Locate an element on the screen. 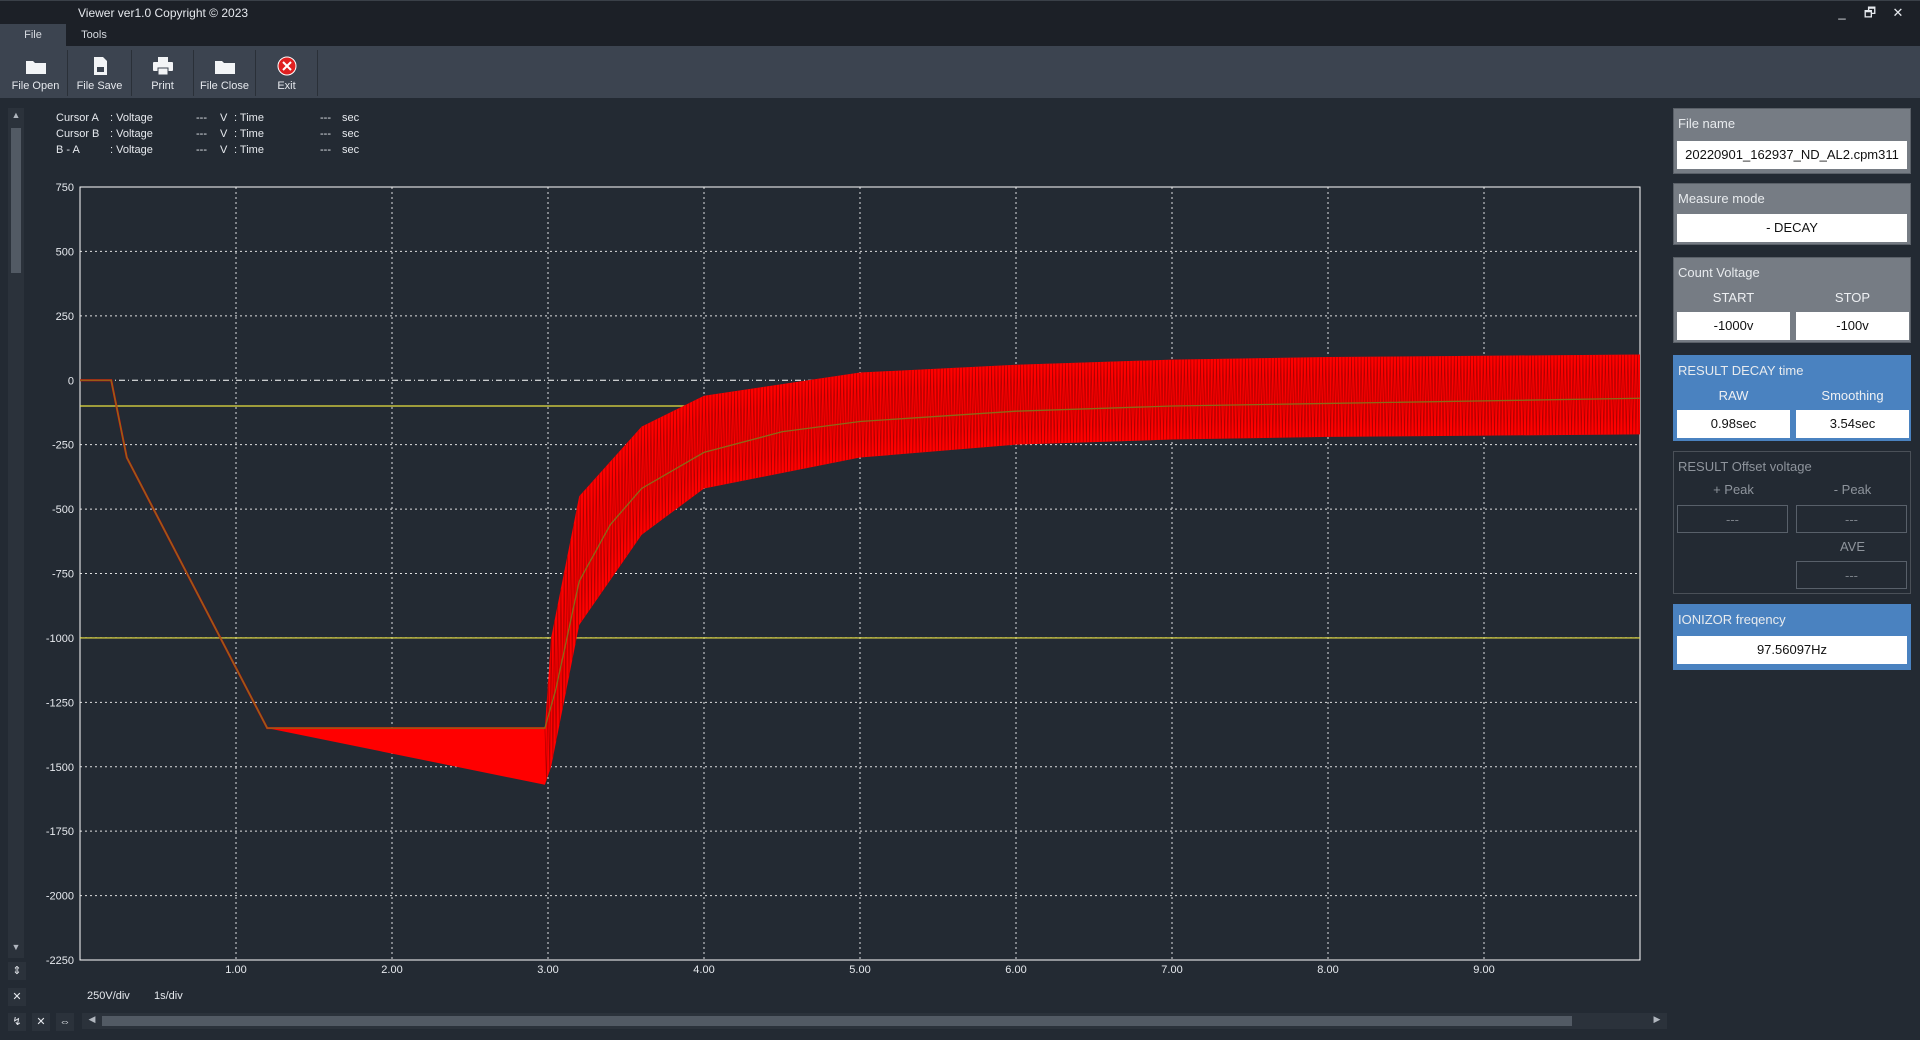 Image resolution: width=1920 pixels, height=1040 pixels. fit-button: ↯ is located at coordinates (17, 1022).